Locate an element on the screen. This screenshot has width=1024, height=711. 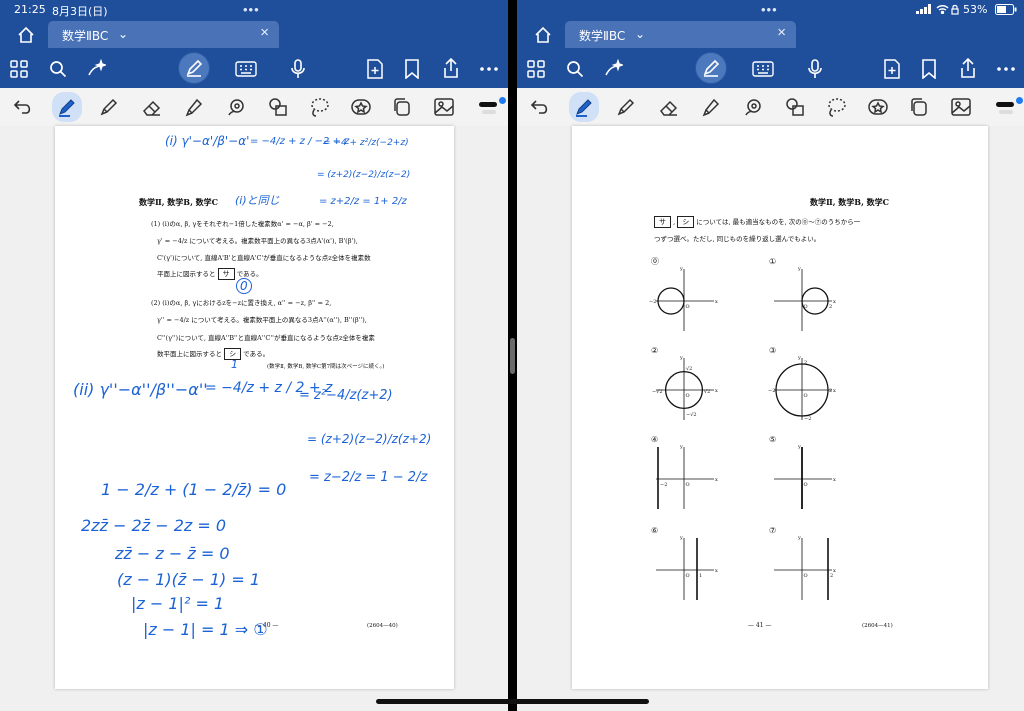
handwriting-circled-answer: 0 is located at coordinates (244, 286).